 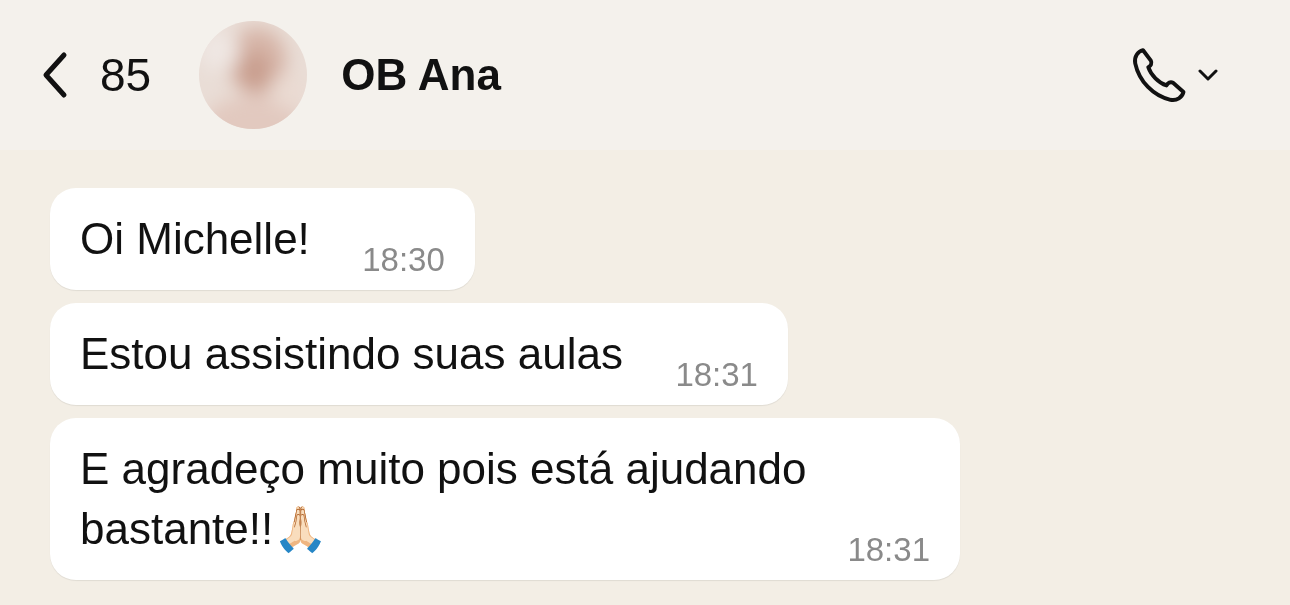 I want to click on caret-icon, so click(x=1208, y=75).